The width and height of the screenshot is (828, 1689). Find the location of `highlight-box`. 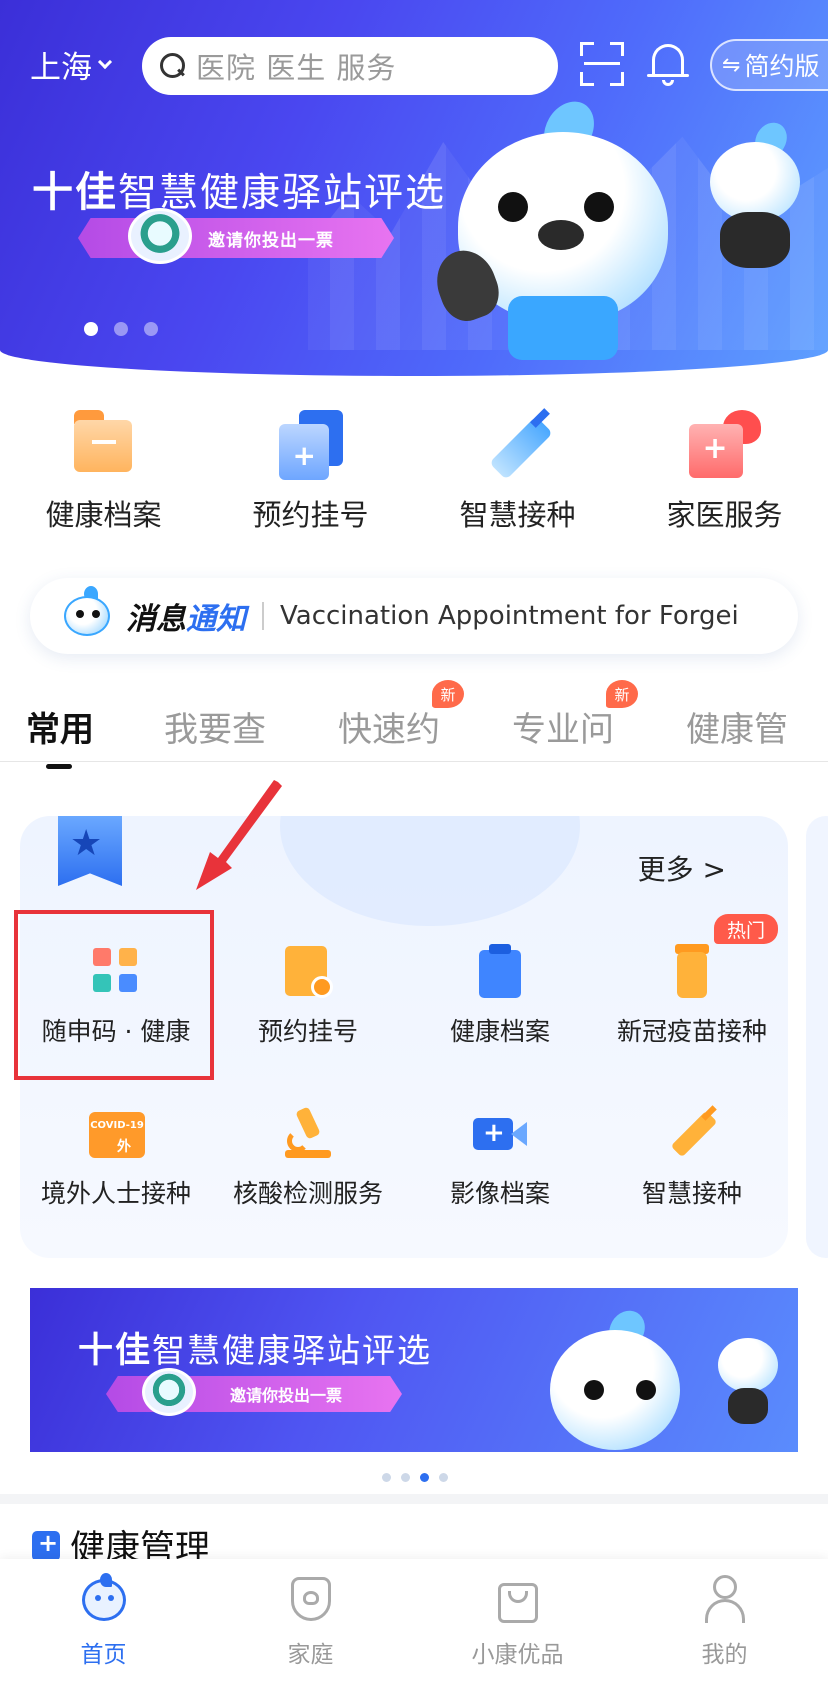

highlight-box is located at coordinates (114, 995).